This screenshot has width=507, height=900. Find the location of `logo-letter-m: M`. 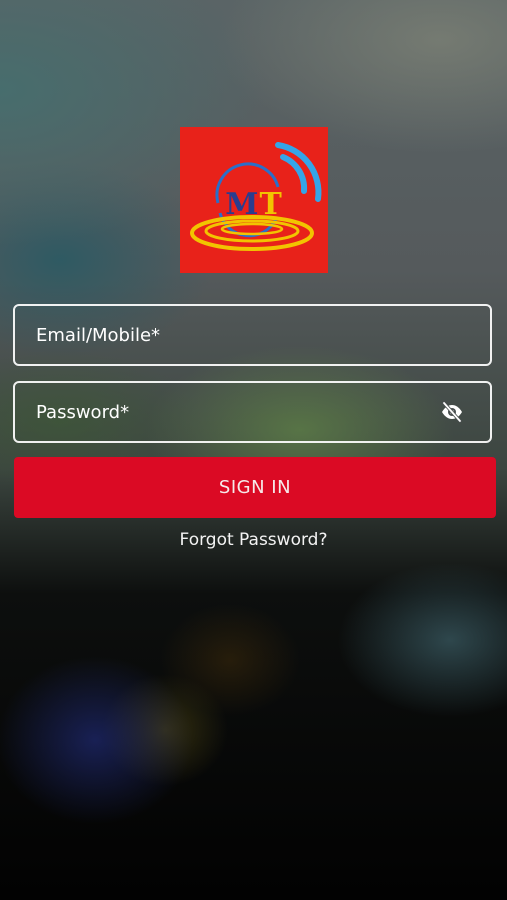

logo-letter-m: M is located at coordinates (242, 204).